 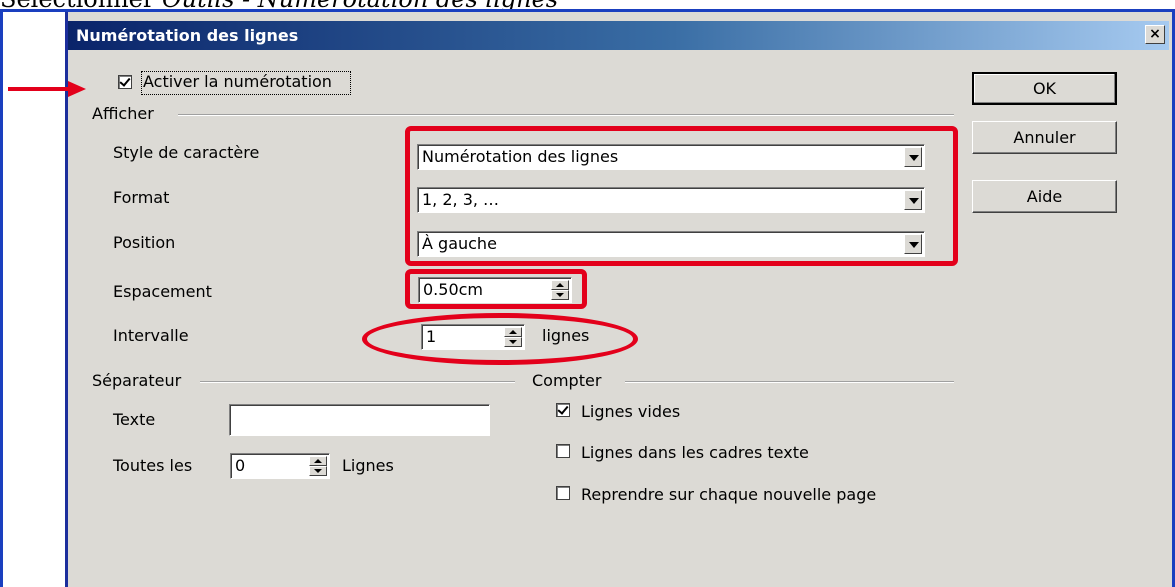 What do you see at coordinates (125, 82) in the screenshot?
I see `enable-numbering-checkbox` at bounding box center [125, 82].